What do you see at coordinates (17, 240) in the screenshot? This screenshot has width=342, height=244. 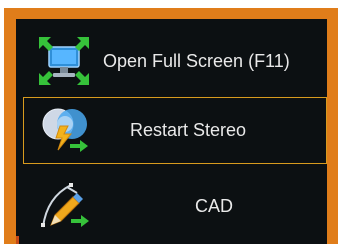 I see `frame-accent-mark` at bounding box center [17, 240].